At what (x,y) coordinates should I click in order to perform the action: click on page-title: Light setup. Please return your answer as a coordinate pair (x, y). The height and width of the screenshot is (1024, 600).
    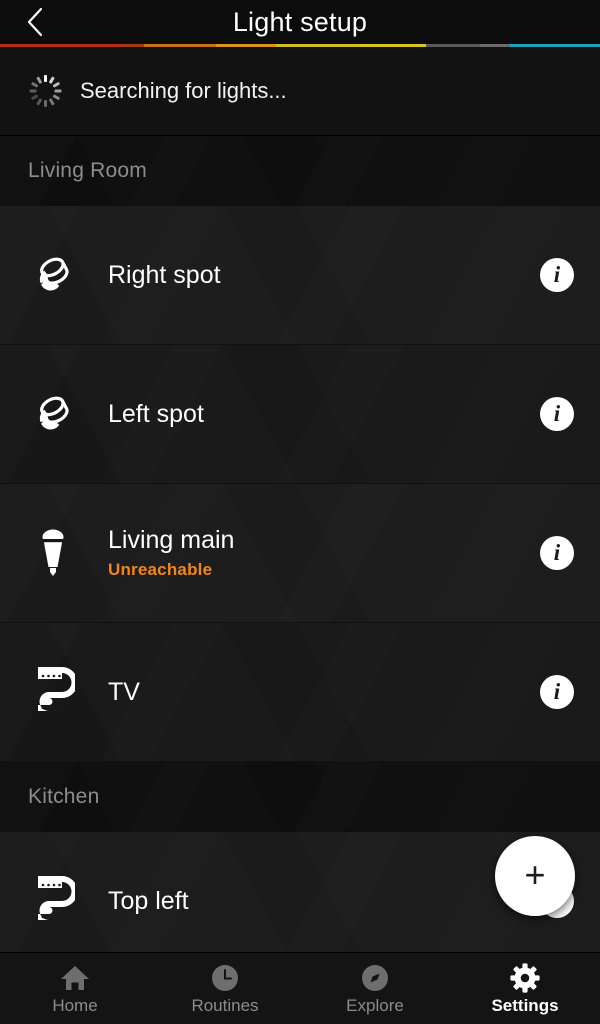
    Looking at the image, I should click on (300, 22).